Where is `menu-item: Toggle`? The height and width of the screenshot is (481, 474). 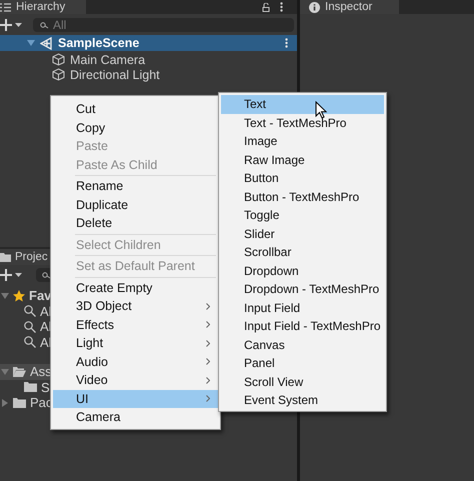 menu-item: Toggle is located at coordinates (302, 215).